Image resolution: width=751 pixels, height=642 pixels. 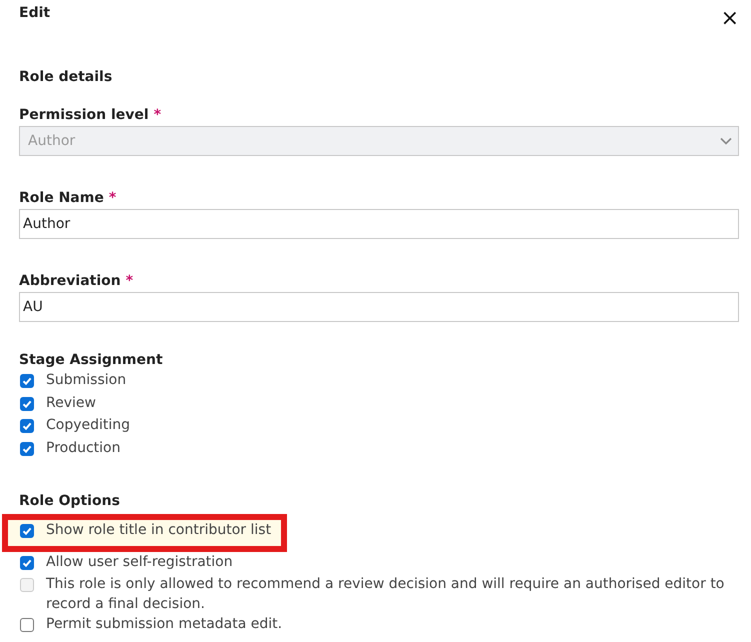 What do you see at coordinates (379, 224) in the screenshot?
I see `input-field: Author` at bounding box center [379, 224].